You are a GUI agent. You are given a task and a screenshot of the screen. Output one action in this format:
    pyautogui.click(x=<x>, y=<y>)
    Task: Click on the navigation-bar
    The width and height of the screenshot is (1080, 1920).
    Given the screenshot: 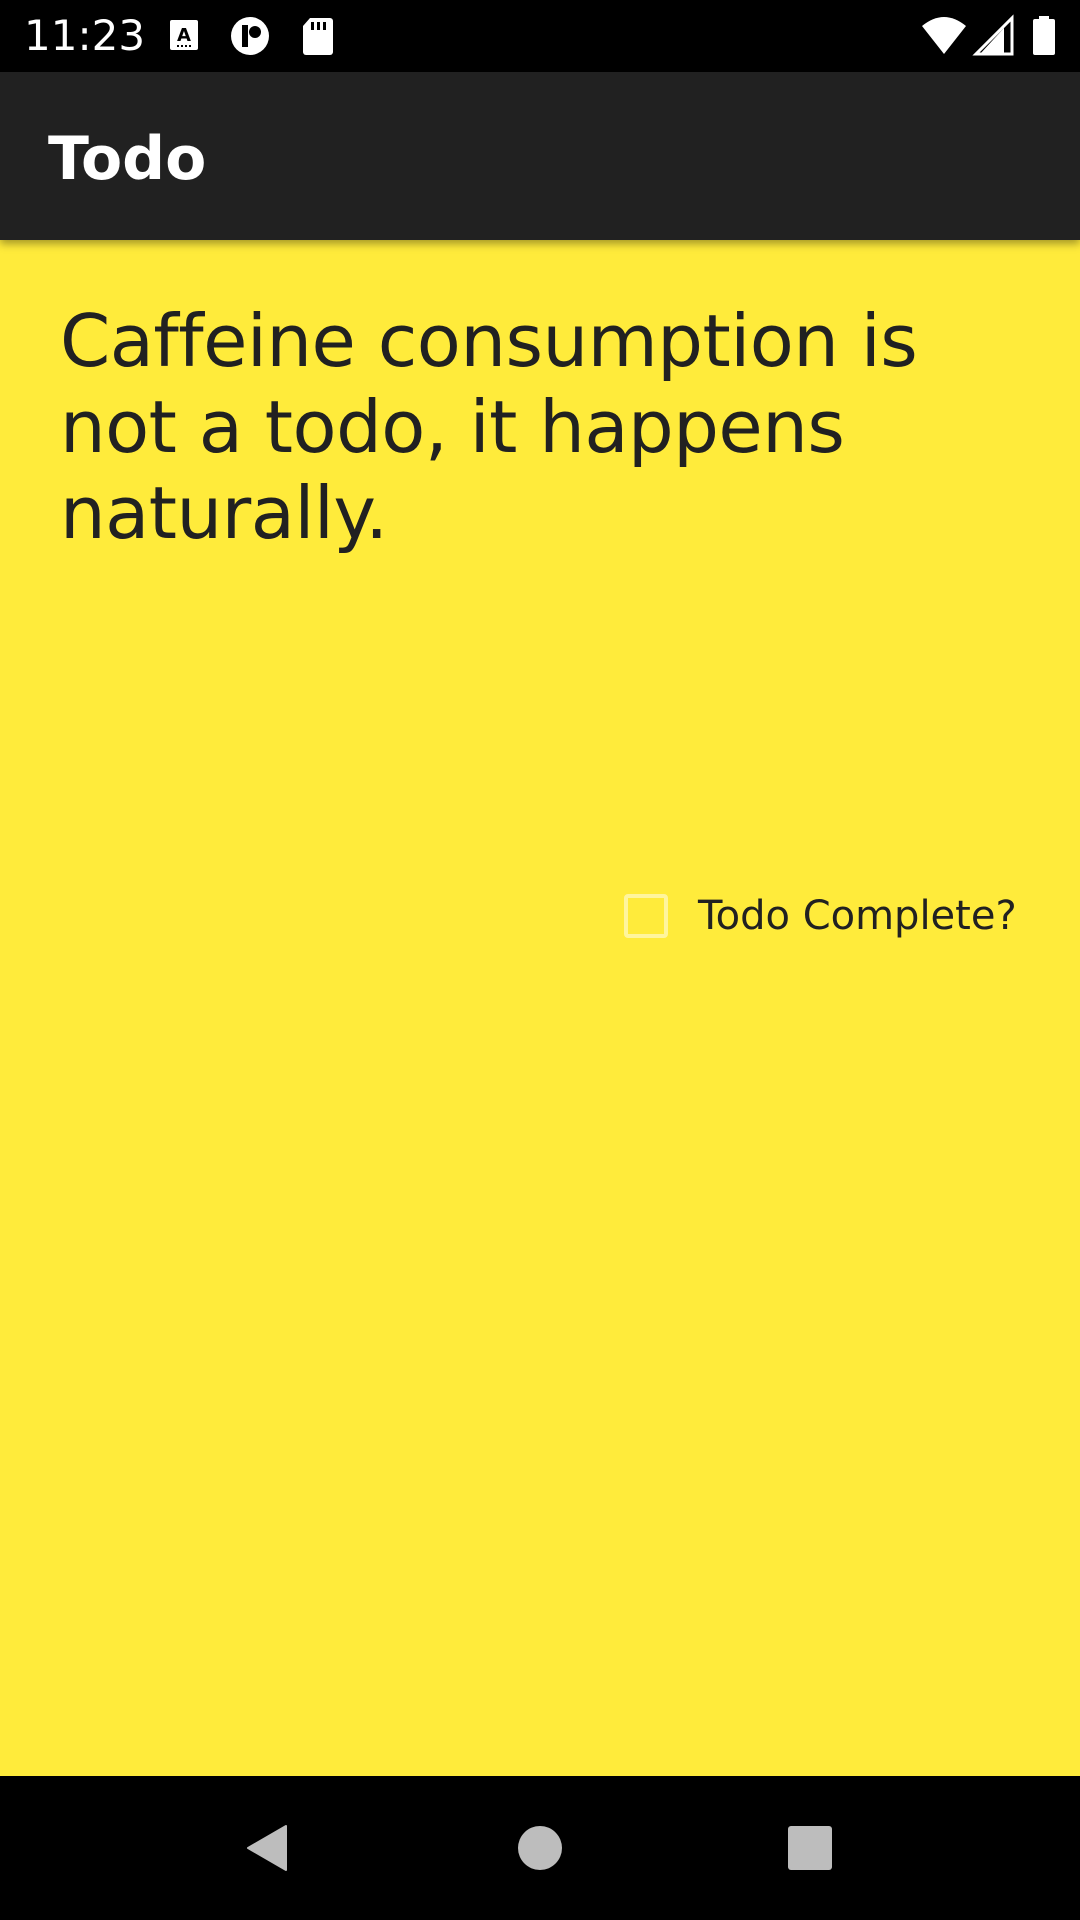 What is the action you would take?
    pyautogui.click(x=540, y=1848)
    